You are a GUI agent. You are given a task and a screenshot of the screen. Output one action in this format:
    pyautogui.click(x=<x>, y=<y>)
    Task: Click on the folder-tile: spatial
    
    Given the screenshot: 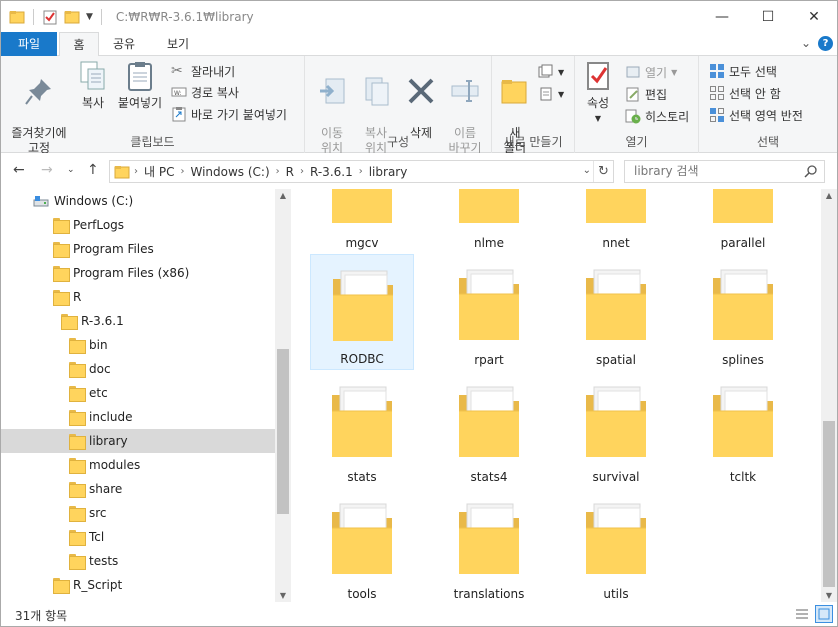 What is the action you would take?
    pyautogui.click(x=616, y=312)
    